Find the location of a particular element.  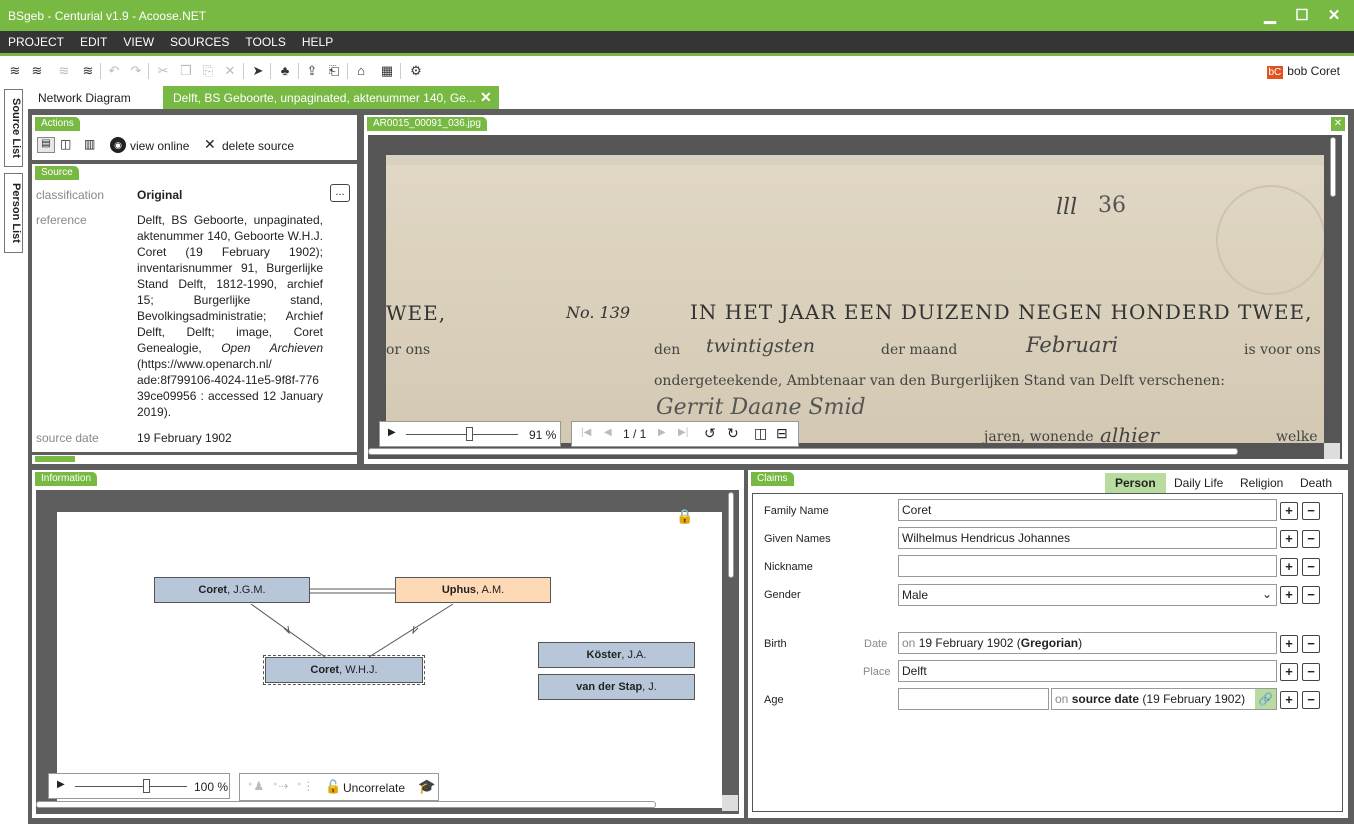

layers-check-icon: ≋ is located at coordinates (88, 71).